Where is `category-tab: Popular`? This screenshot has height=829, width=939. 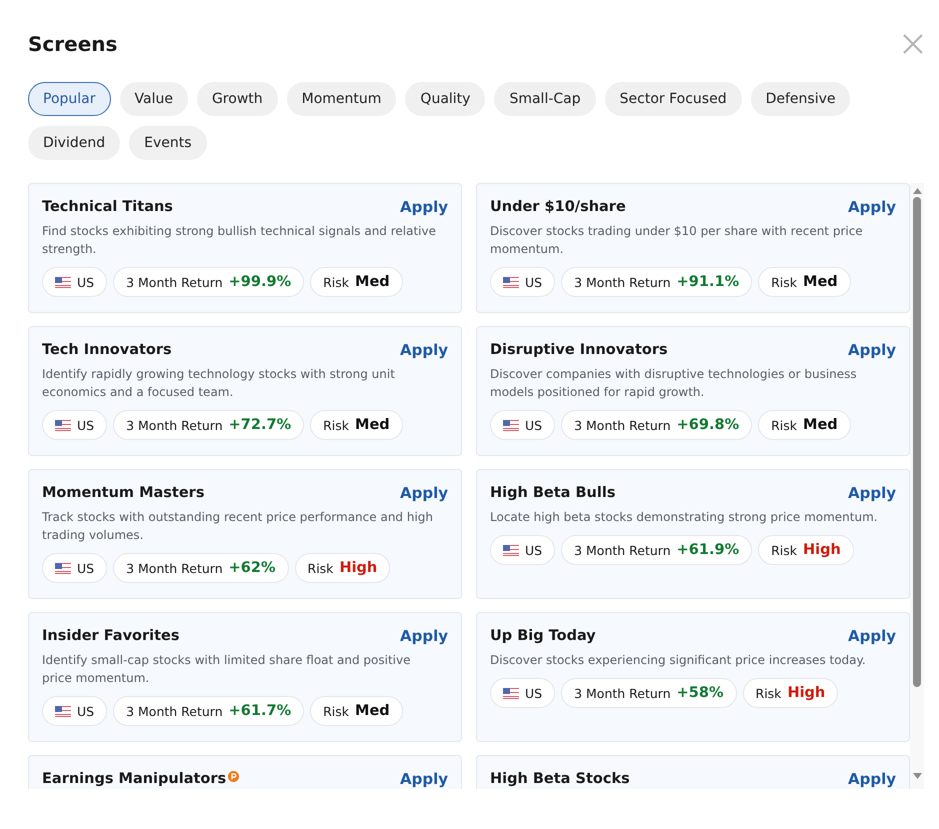
category-tab: Popular is located at coordinates (69, 99).